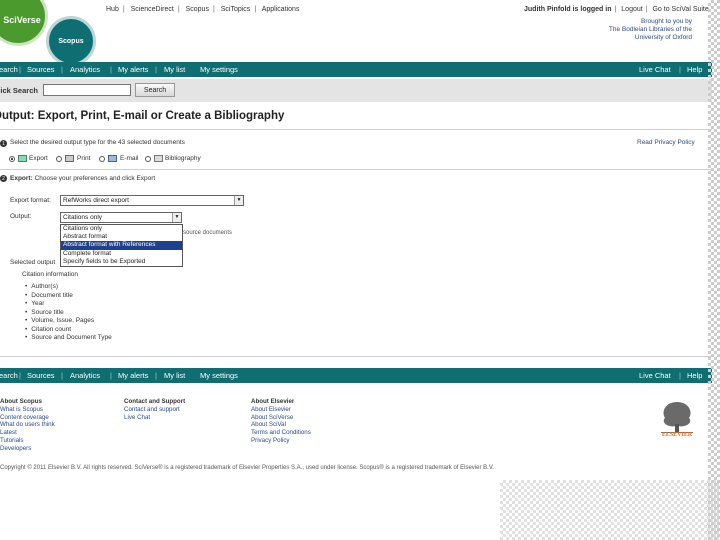 This screenshot has width=720, height=540. I want to click on export-format-value: RefWorks direct export, so click(96, 200).